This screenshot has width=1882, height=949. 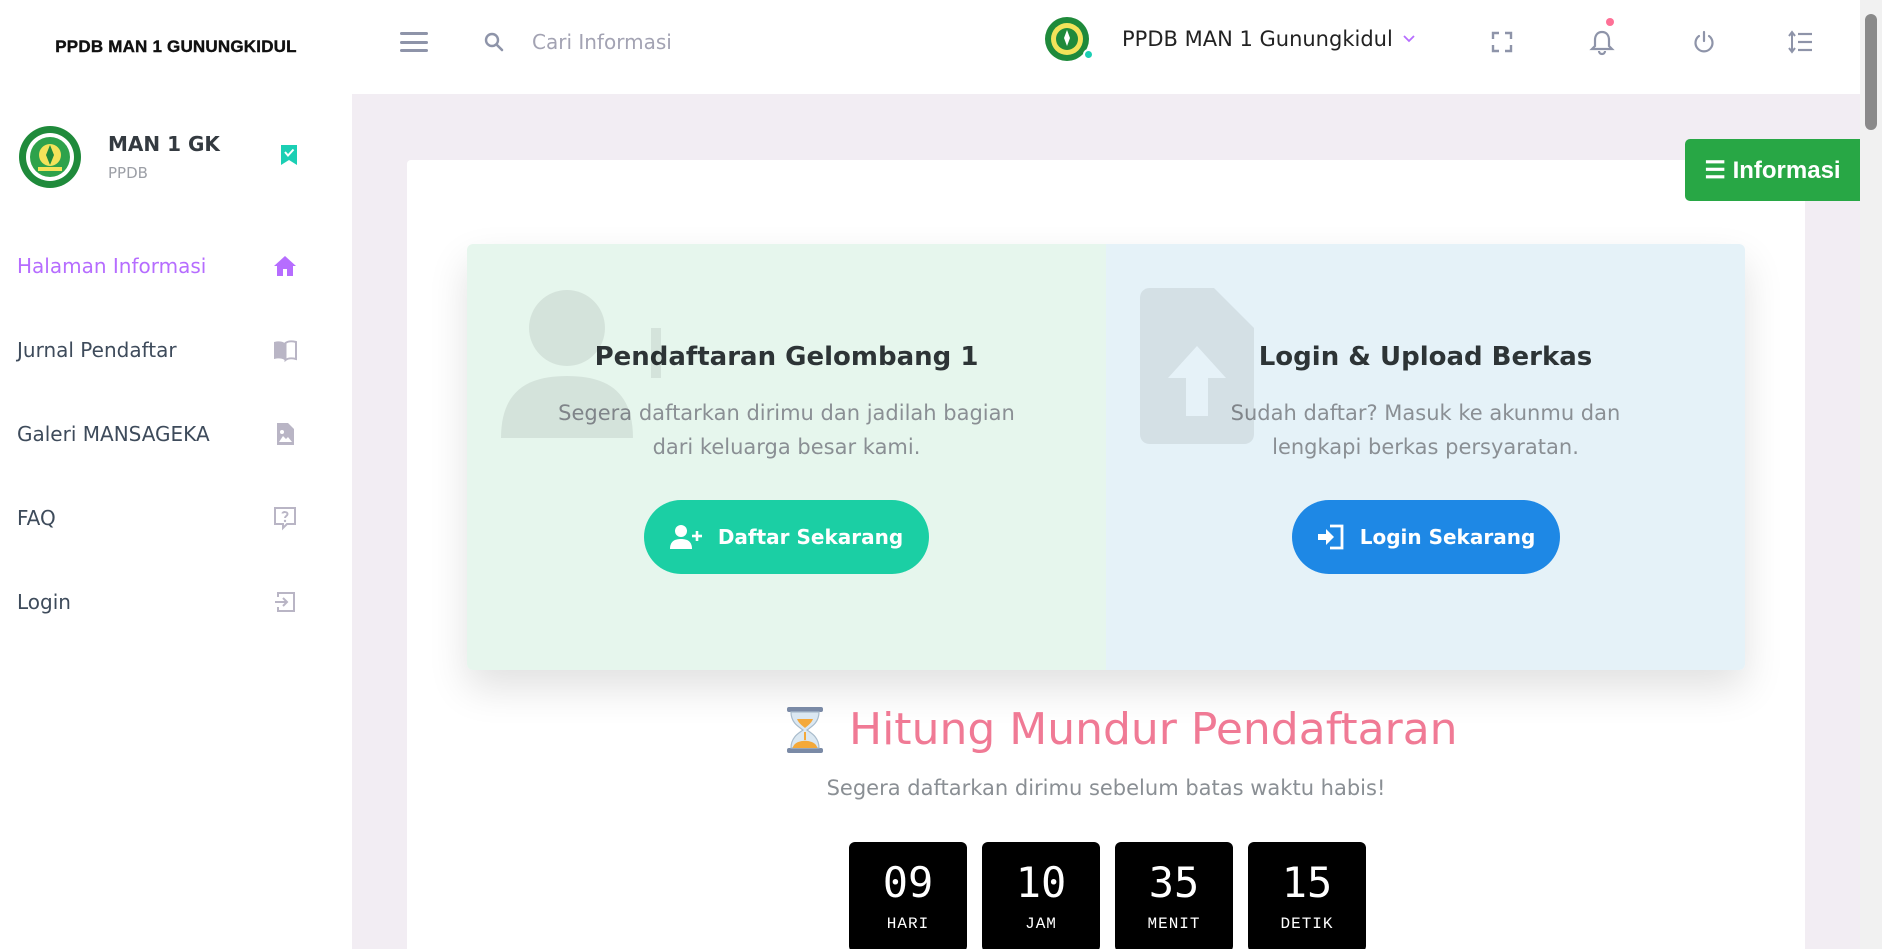 I want to click on countdown-label: DETIK, so click(x=1307, y=924).